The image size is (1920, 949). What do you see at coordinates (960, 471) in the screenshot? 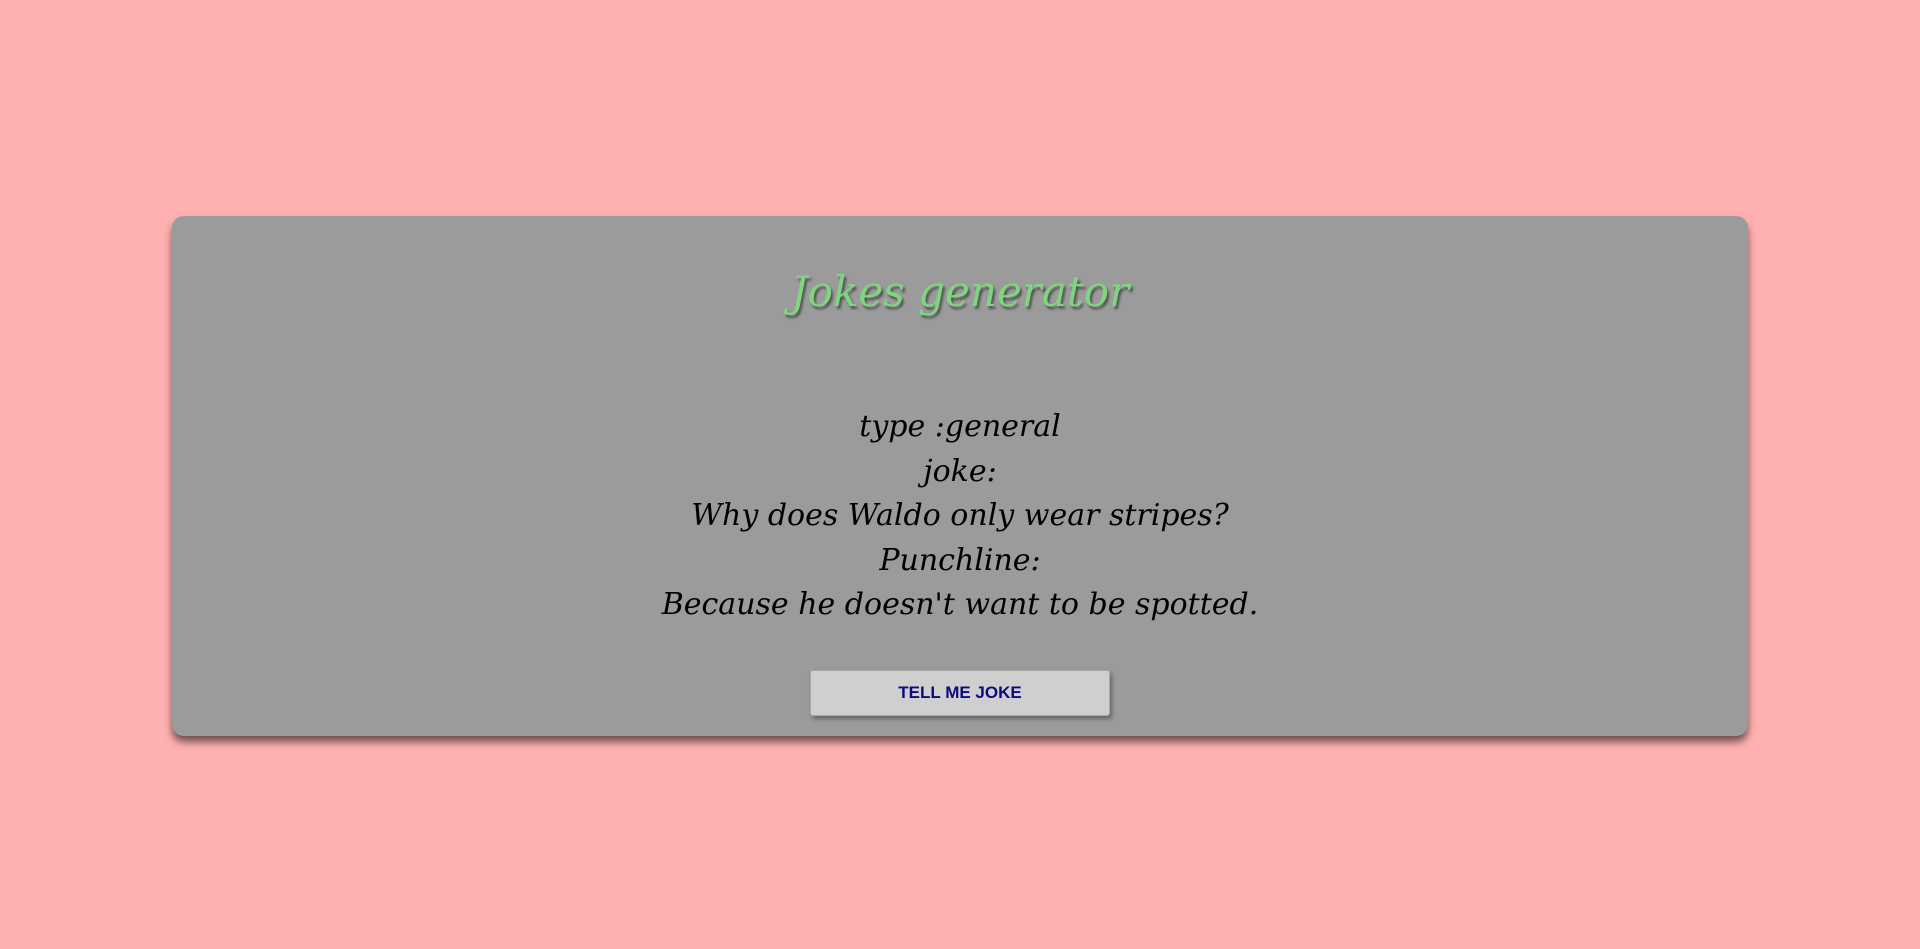
I see `joke-label: joke:` at bounding box center [960, 471].